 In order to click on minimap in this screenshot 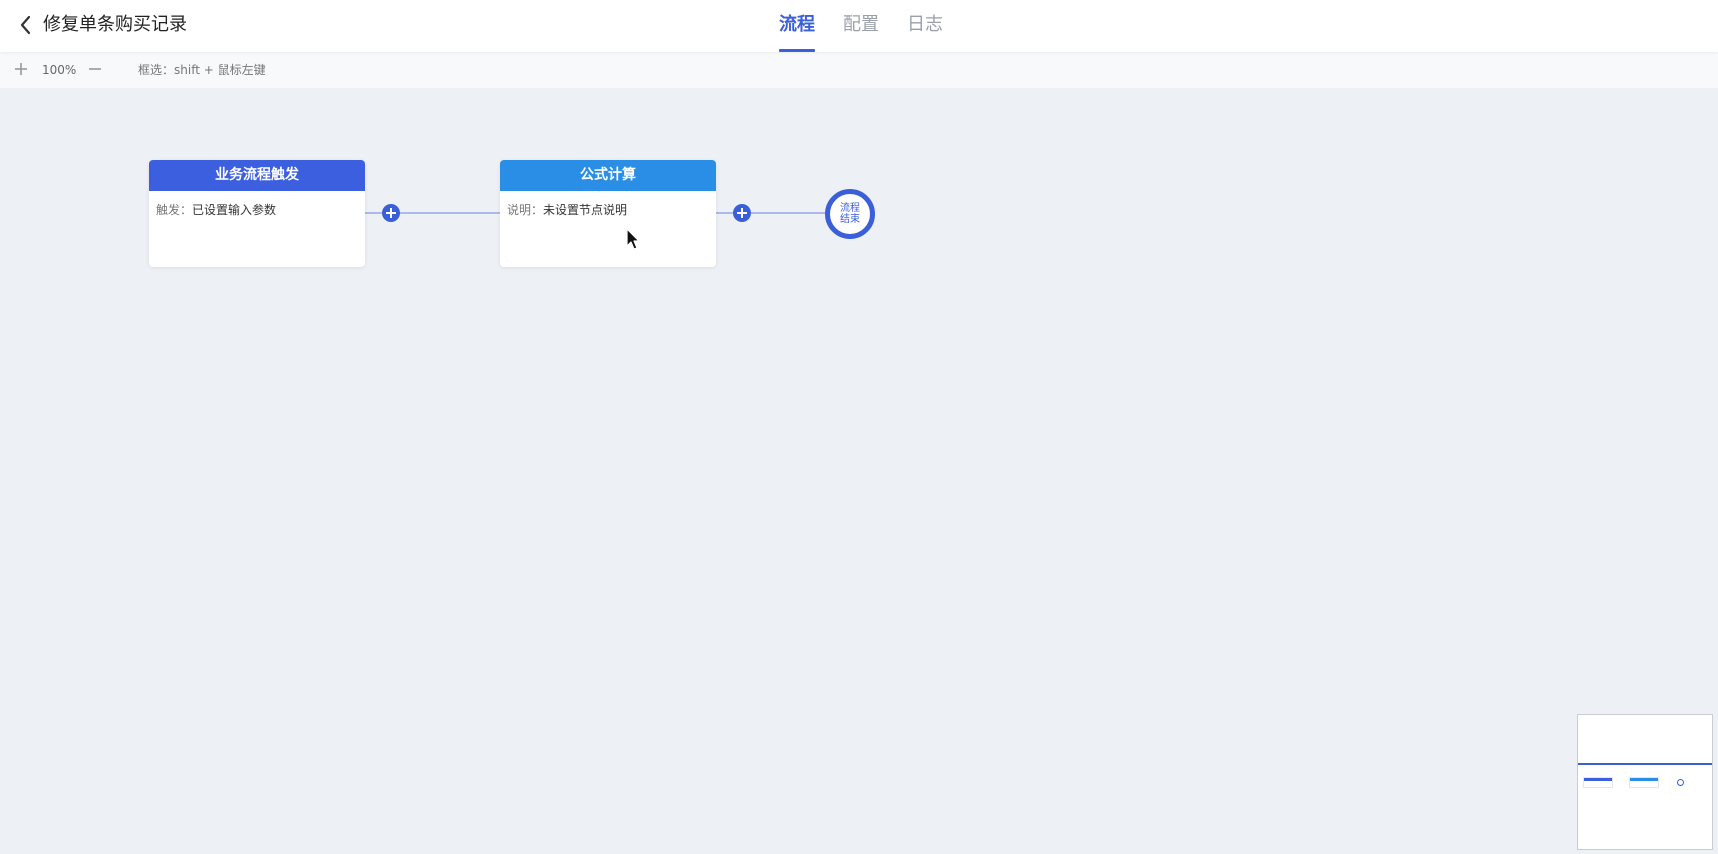, I will do `click(1645, 782)`.